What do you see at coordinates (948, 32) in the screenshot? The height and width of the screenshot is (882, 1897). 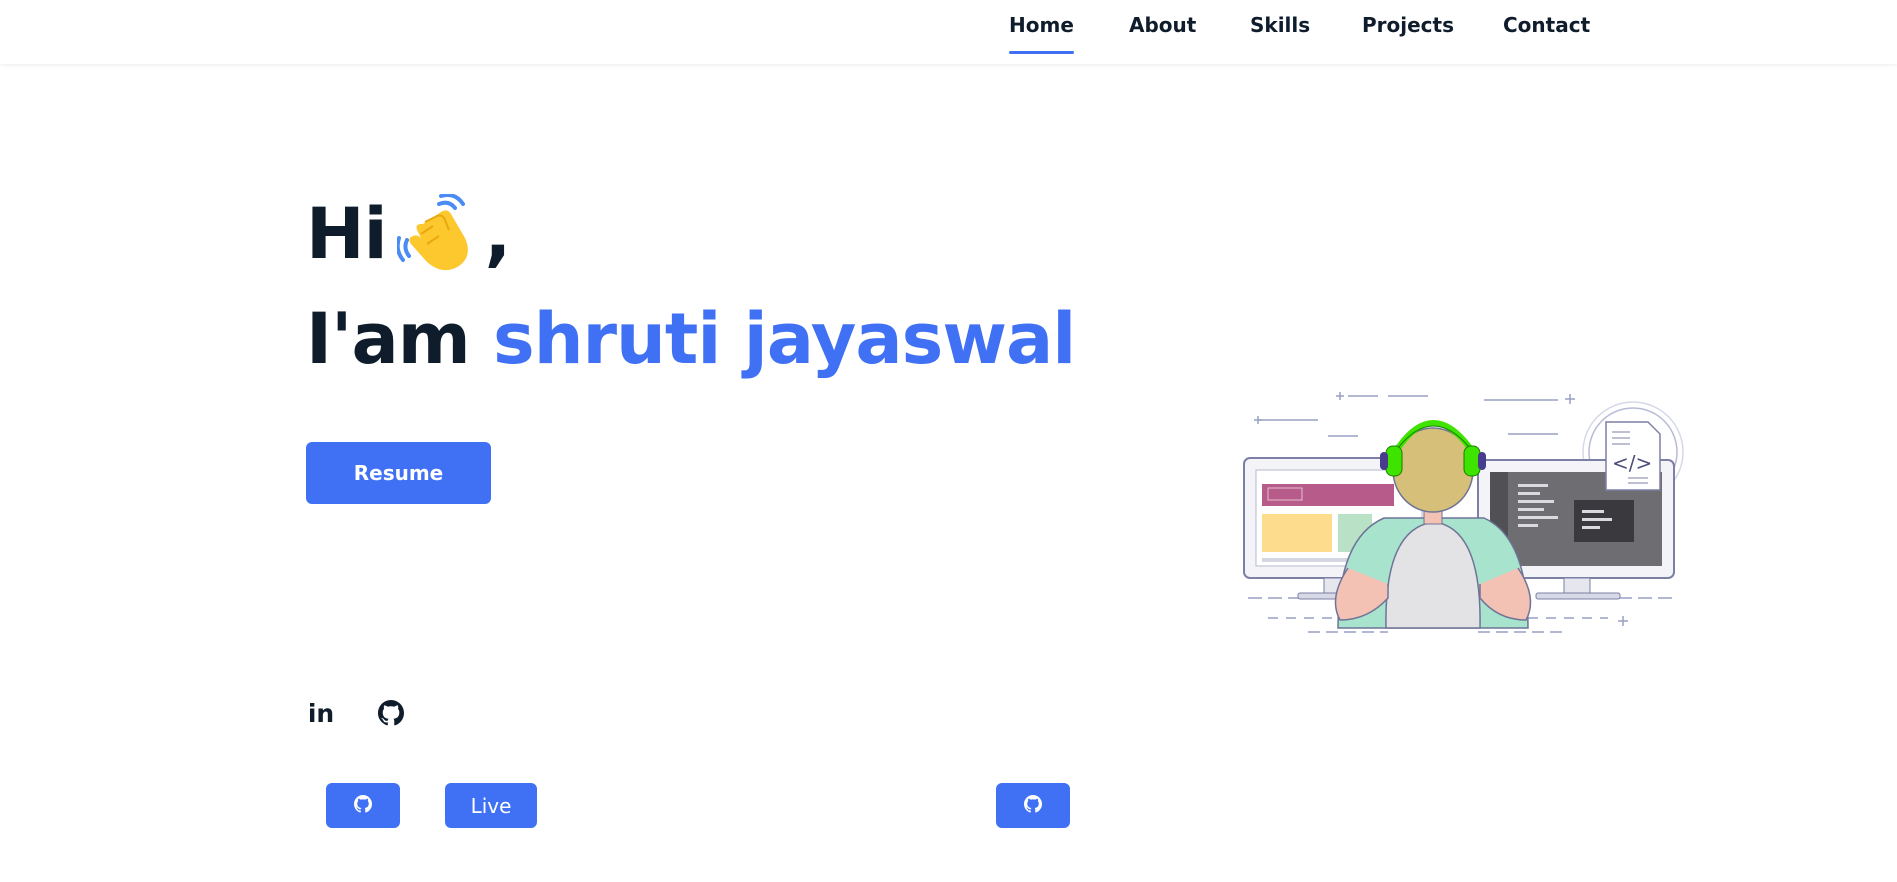 I see `navbar: Home About Skills Projects Contact` at bounding box center [948, 32].